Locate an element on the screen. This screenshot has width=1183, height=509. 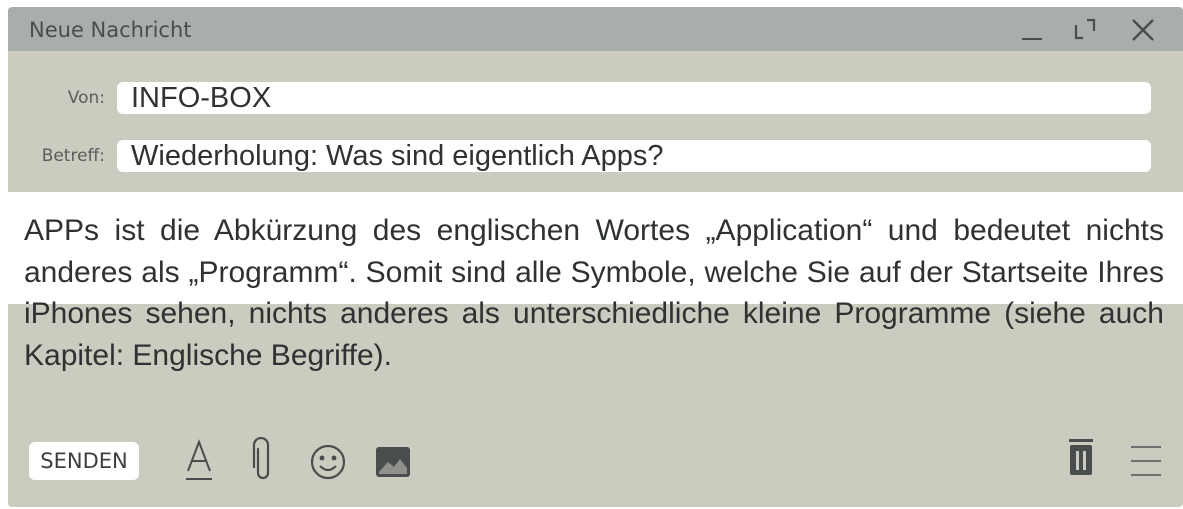
subject-field: Wiederholung: Was sind eigentlich Apps? is located at coordinates (634, 156).